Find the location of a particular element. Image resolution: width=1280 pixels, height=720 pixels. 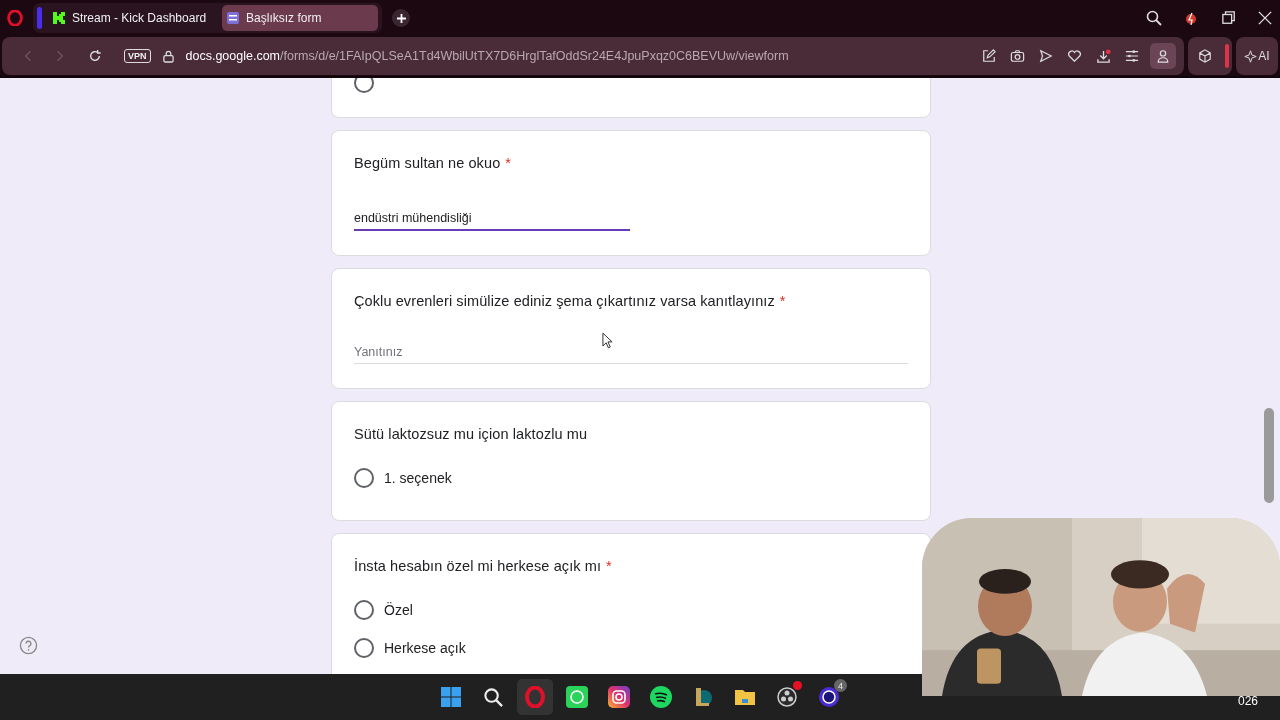

windows-logo-icon is located at coordinates (451, 697).